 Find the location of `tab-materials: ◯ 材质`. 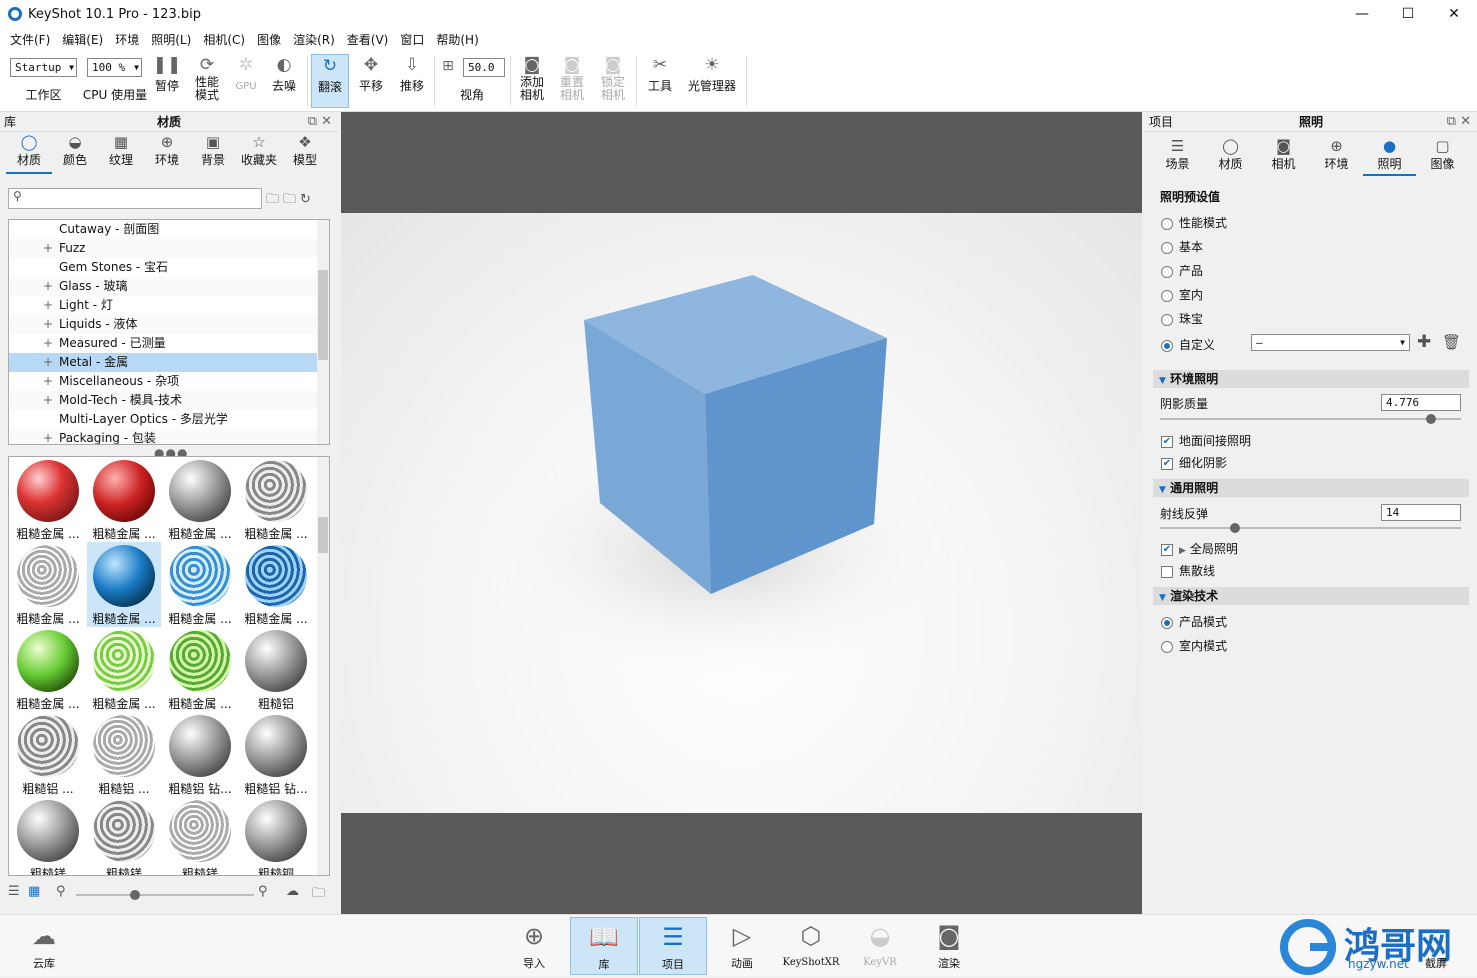

tab-materials: ◯ 材质 is located at coordinates (29, 153).